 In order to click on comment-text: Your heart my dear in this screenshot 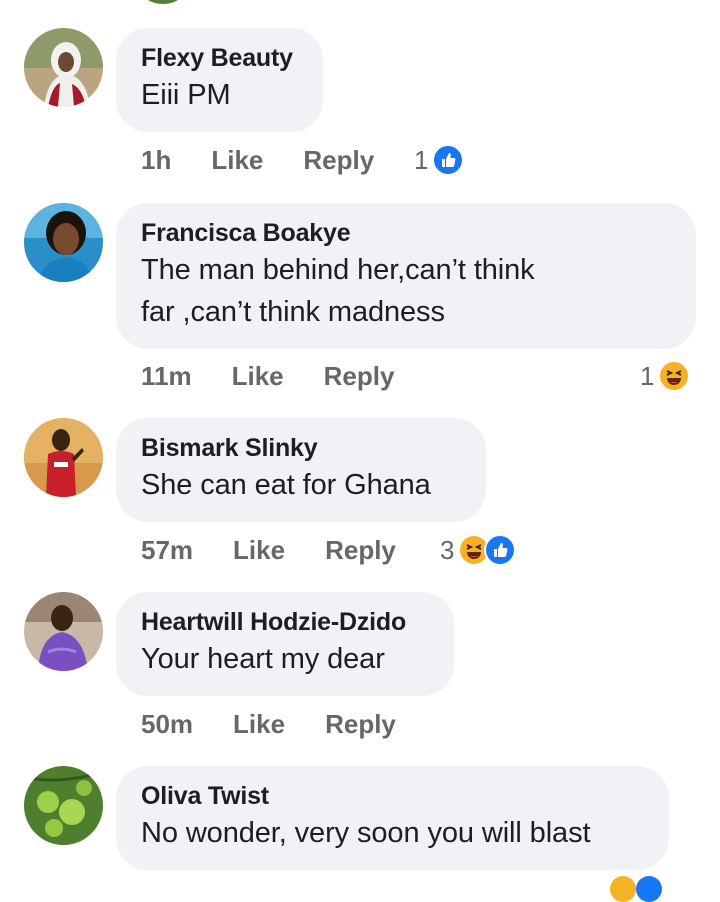, I will do `click(263, 659)`.